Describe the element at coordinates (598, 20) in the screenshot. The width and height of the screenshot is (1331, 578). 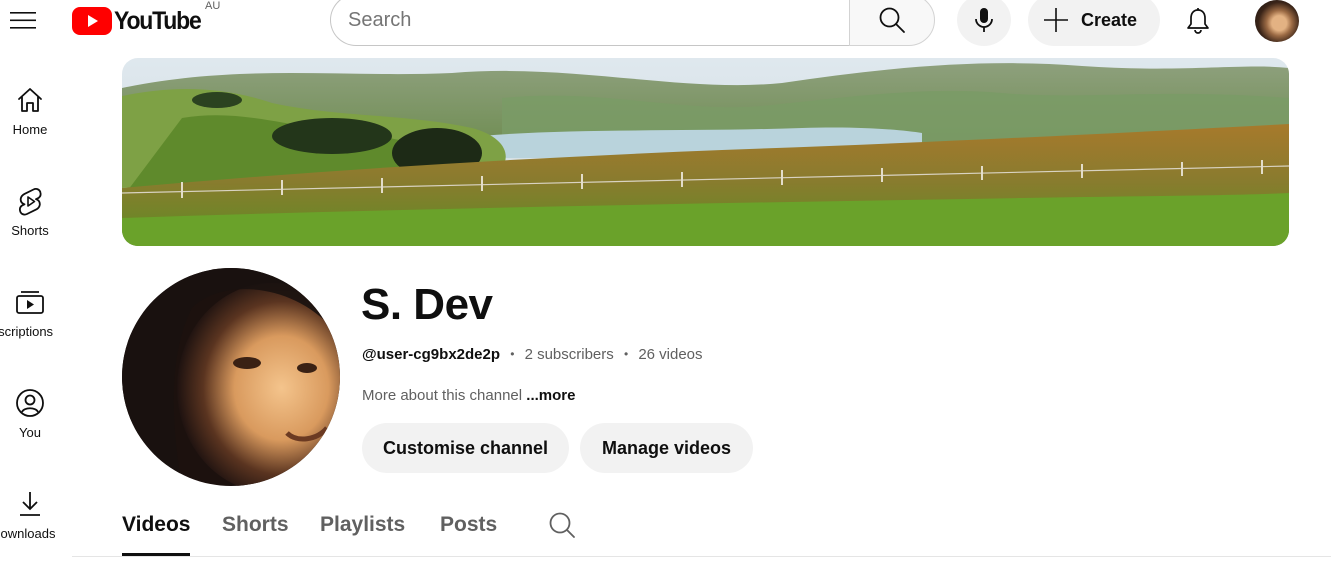
I see `search-input` at that location.